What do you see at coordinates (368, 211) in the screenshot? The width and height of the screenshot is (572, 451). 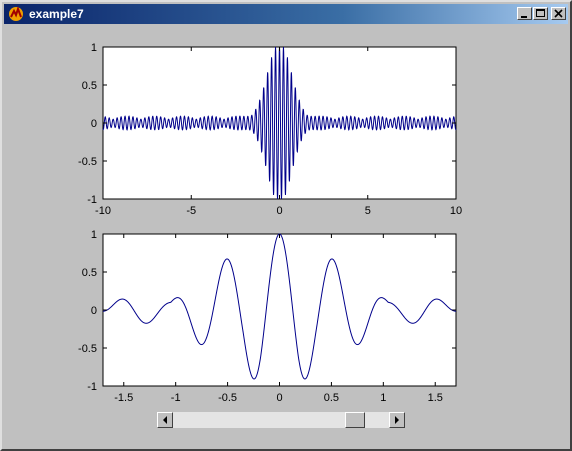 I see `x-tick-label: 5` at bounding box center [368, 211].